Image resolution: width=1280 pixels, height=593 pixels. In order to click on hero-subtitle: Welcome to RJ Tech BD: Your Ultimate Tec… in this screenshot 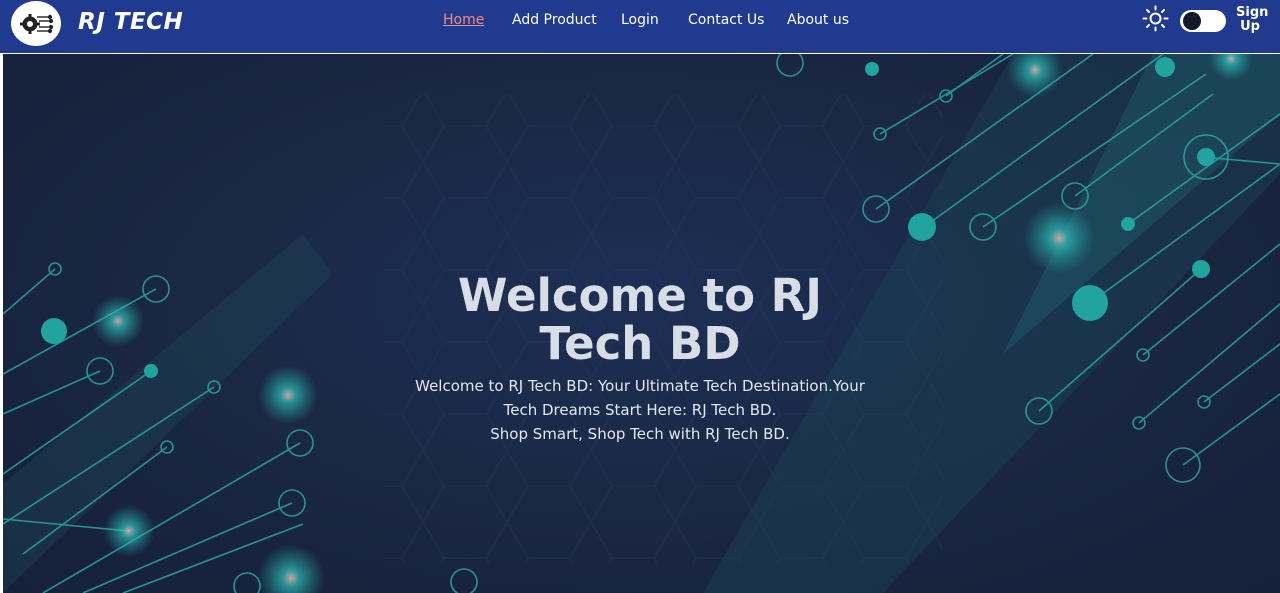, I will do `click(641, 410)`.